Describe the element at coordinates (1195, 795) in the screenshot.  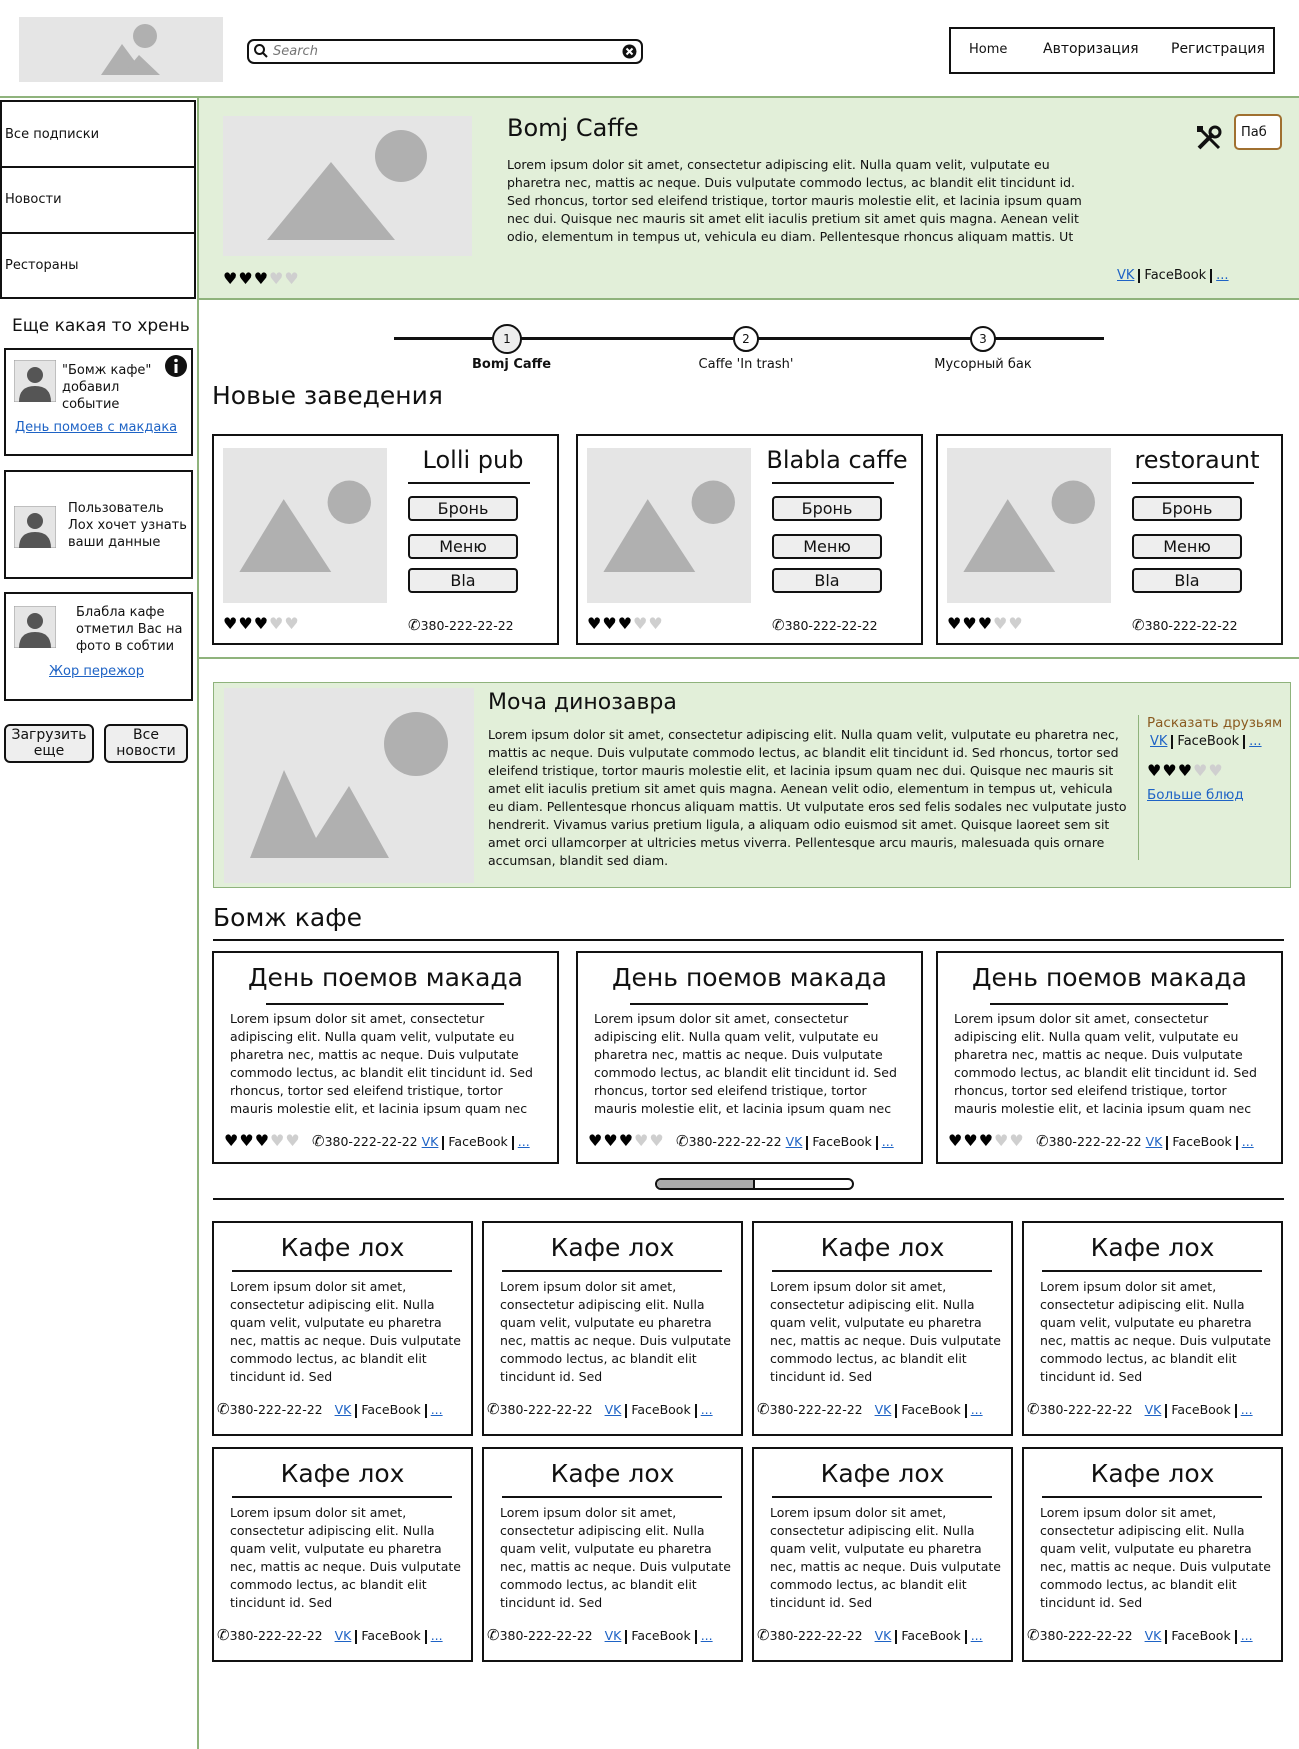
I see `more-dishes-link: Больше блюд` at that location.